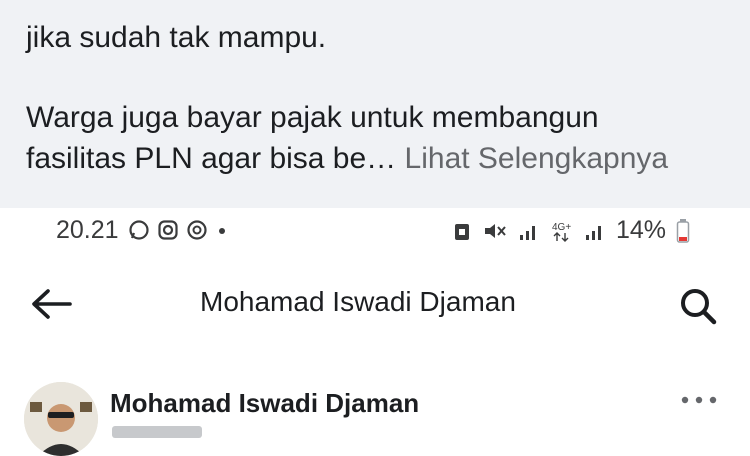  I want to click on post-meta-placeholder, so click(157, 432).